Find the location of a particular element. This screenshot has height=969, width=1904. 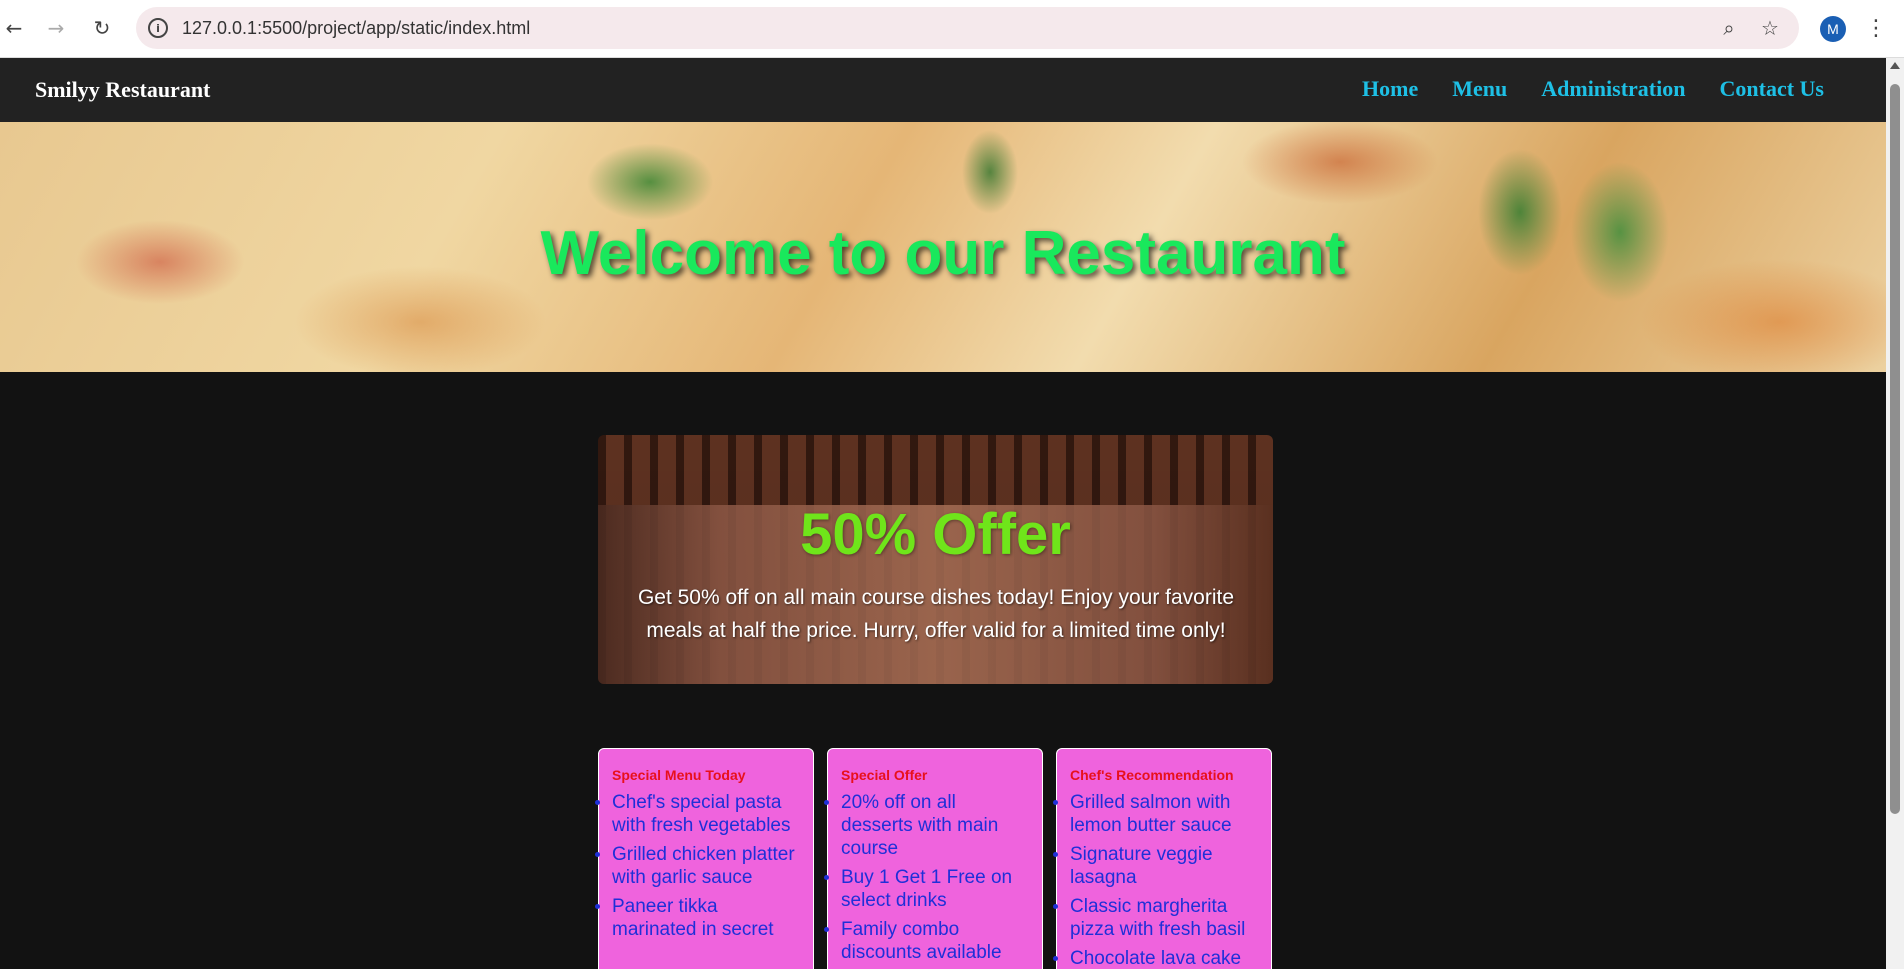

list-item: Chocolate lava cake is located at coordinates (1156, 958).